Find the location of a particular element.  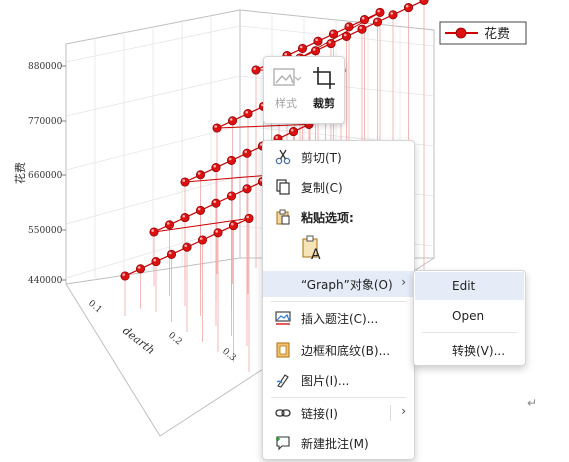

link-icon is located at coordinates (283, 413).